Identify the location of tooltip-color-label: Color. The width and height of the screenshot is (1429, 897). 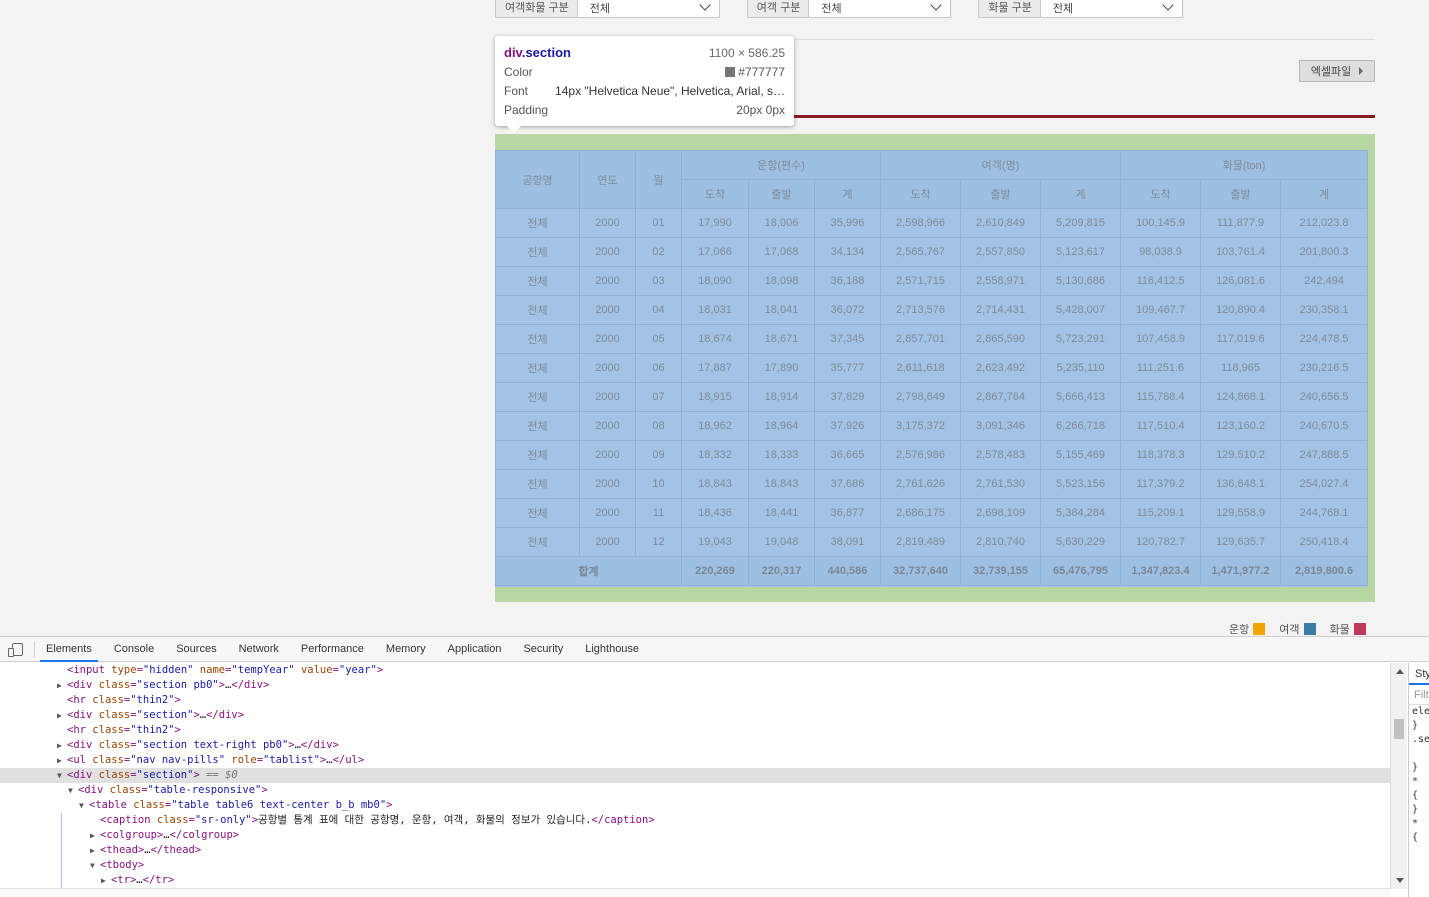
(518, 71).